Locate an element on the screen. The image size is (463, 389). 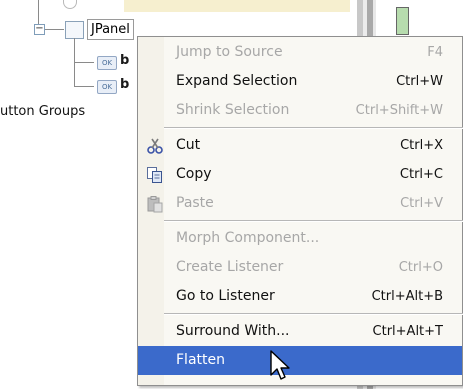
tree-node-circle-icon is located at coordinates (70, 4).